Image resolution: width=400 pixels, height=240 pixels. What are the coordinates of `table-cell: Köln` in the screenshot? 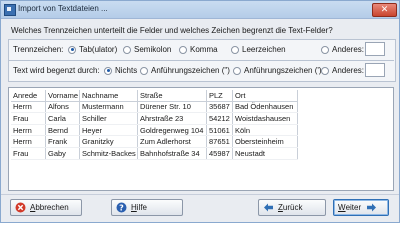 It's located at (265, 130).